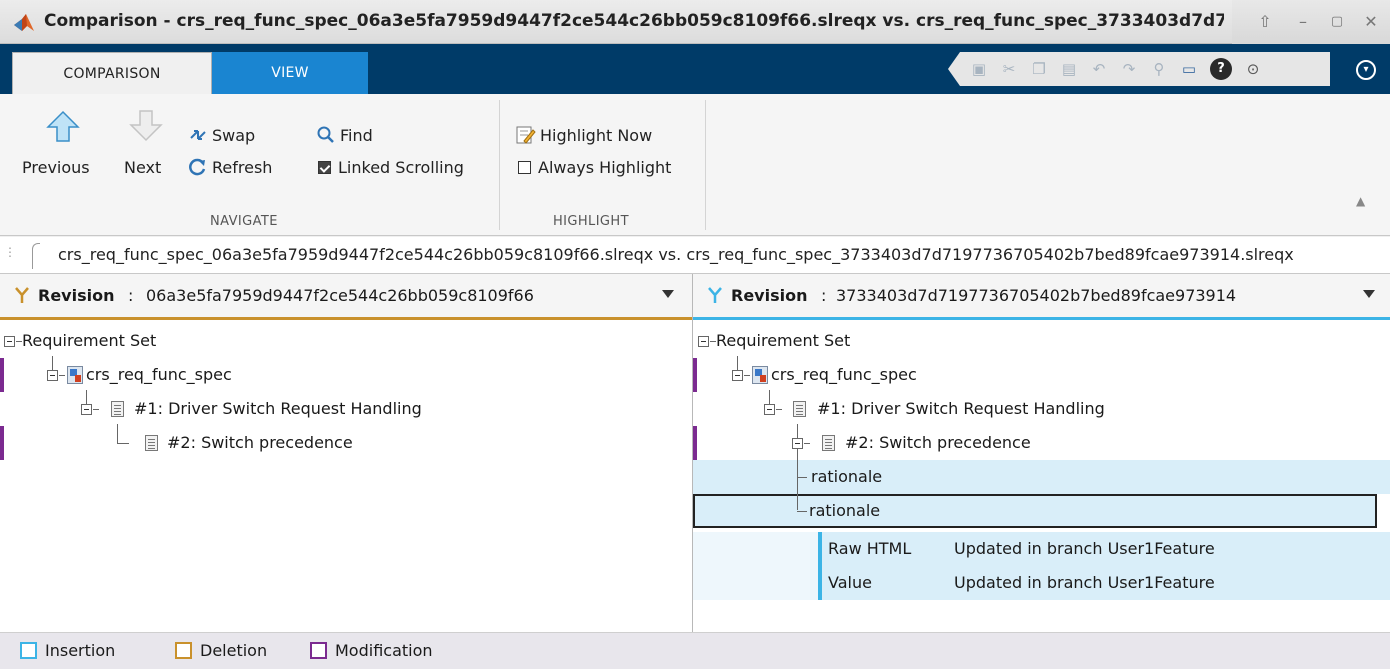 This screenshot has height=669, width=1390. I want to click on refresh-button: Refresh, so click(230, 167).